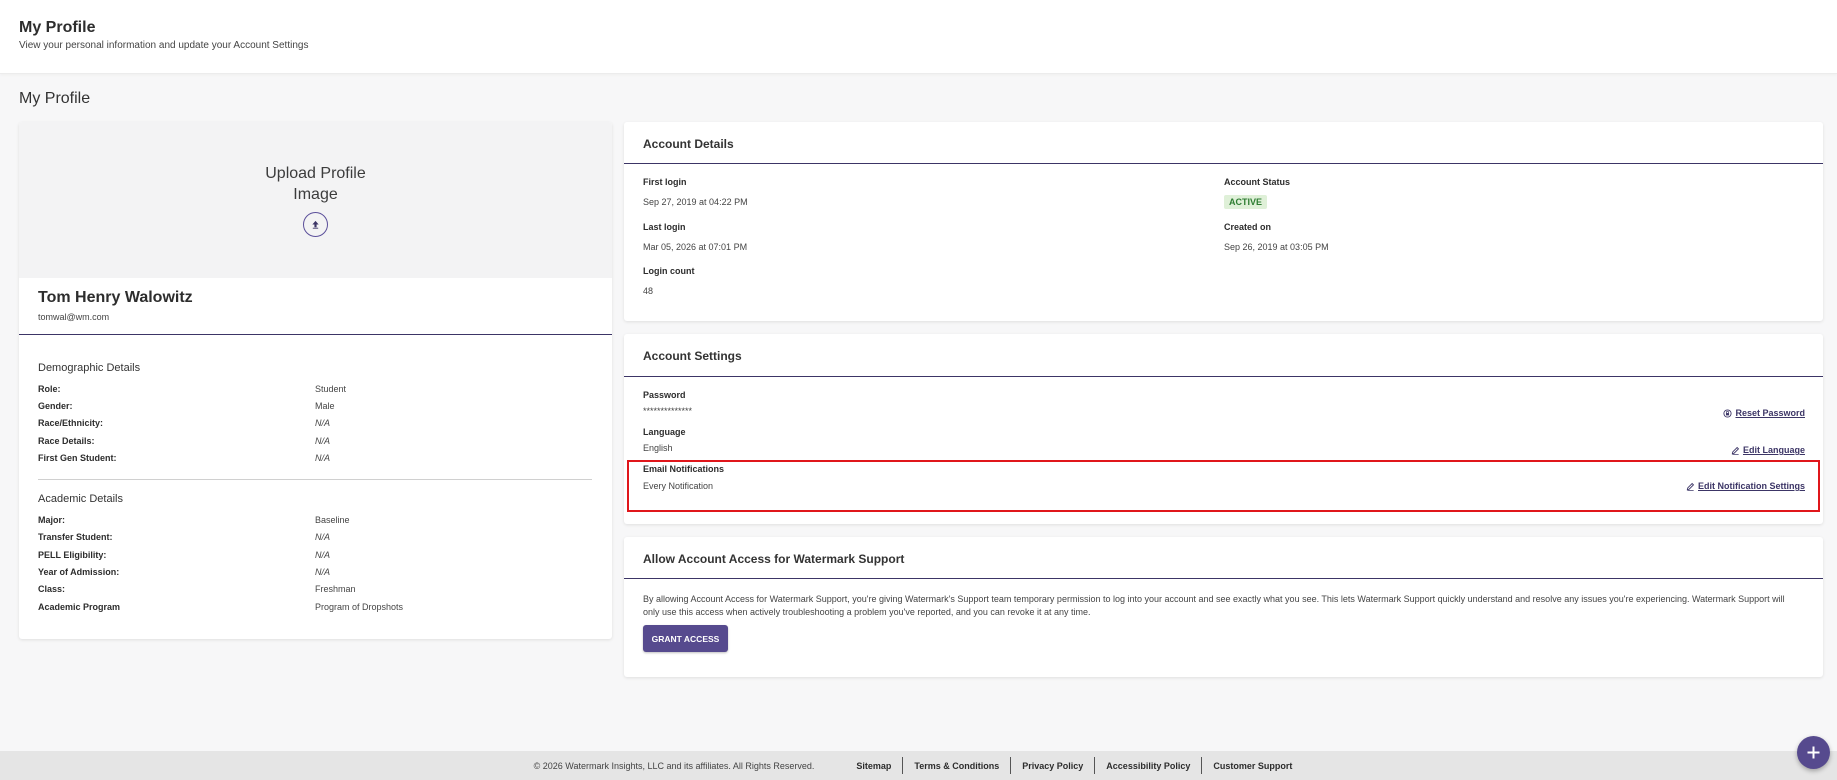  Describe the element at coordinates (688, 144) in the screenshot. I see `account-details-title: Account Details` at that location.